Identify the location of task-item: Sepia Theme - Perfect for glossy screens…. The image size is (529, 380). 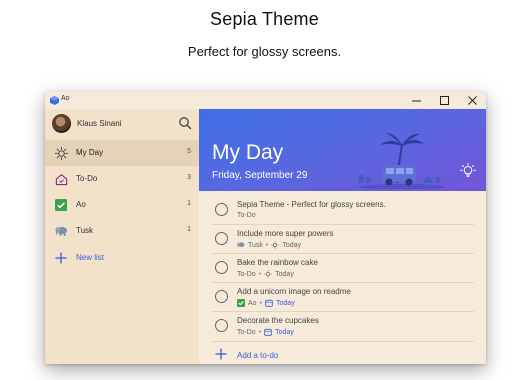
(343, 210).